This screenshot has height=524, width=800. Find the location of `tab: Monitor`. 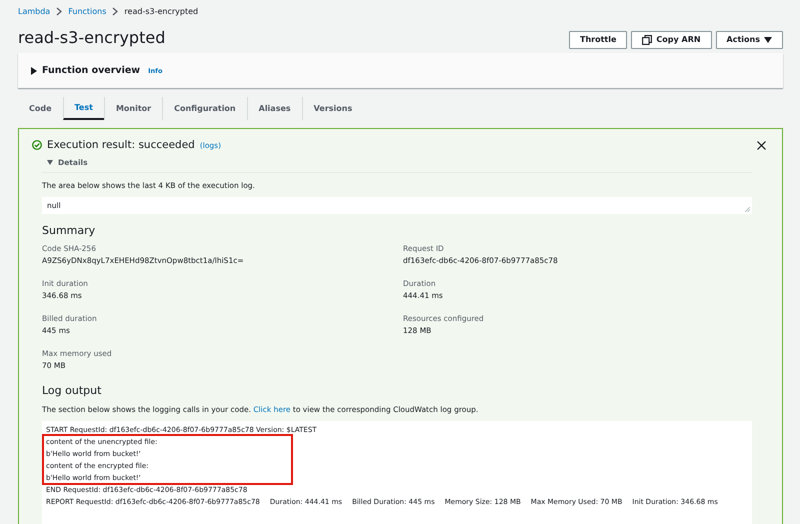

tab: Monitor is located at coordinates (133, 108).